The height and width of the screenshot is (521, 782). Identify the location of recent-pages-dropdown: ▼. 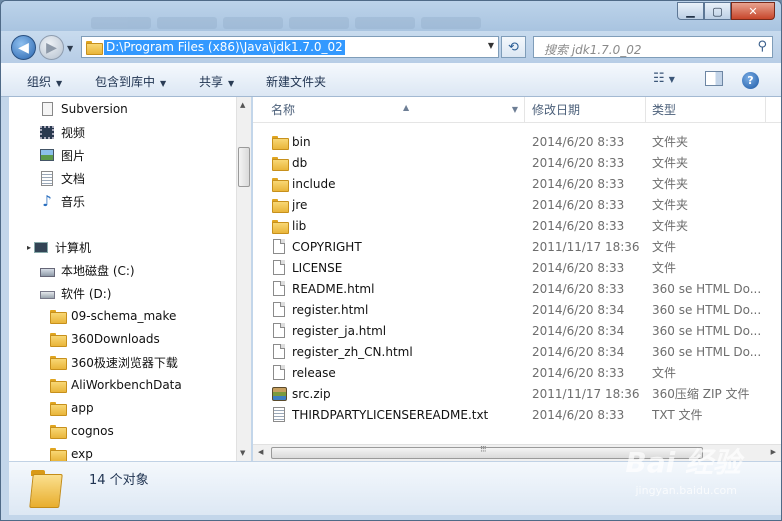
(70, 48).